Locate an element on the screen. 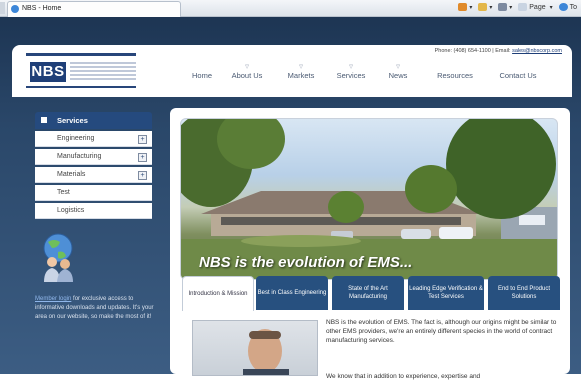  browser-tools: ▾ ▾ ▾ Page ▾ To is located at coordinates (519, 8).